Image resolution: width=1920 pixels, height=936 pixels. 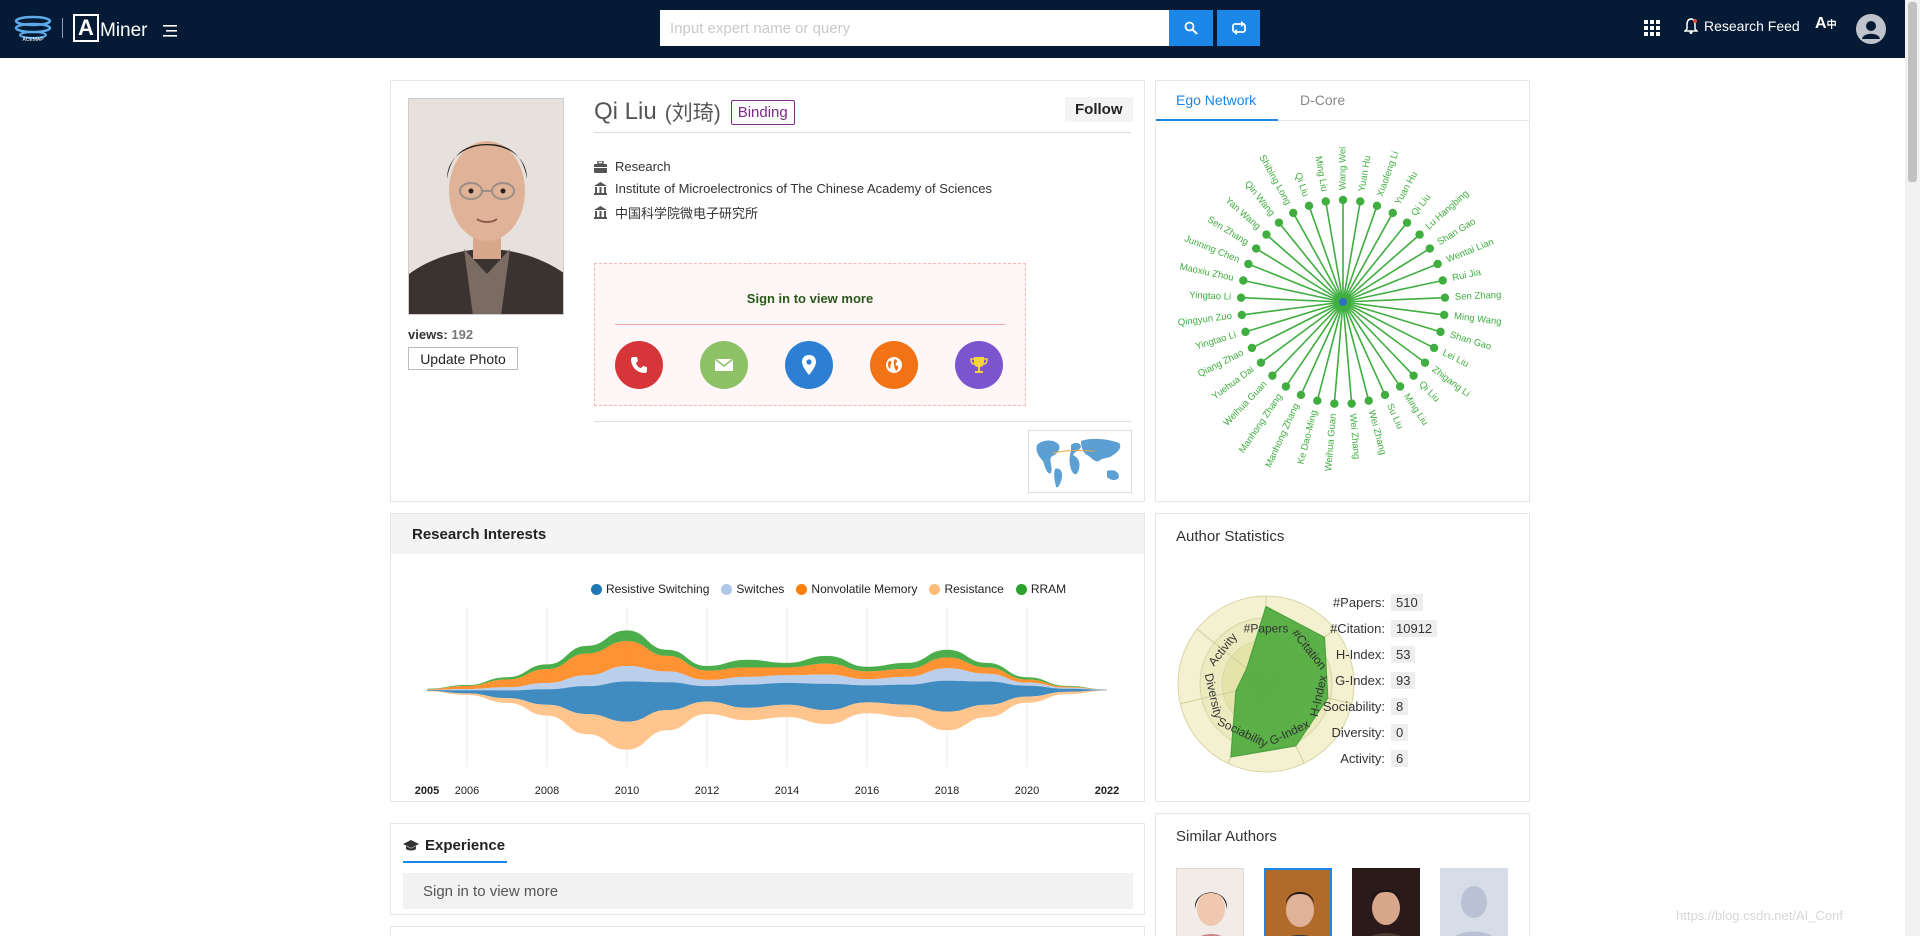 I want to click on phone-button, so click(x=639, y=365).